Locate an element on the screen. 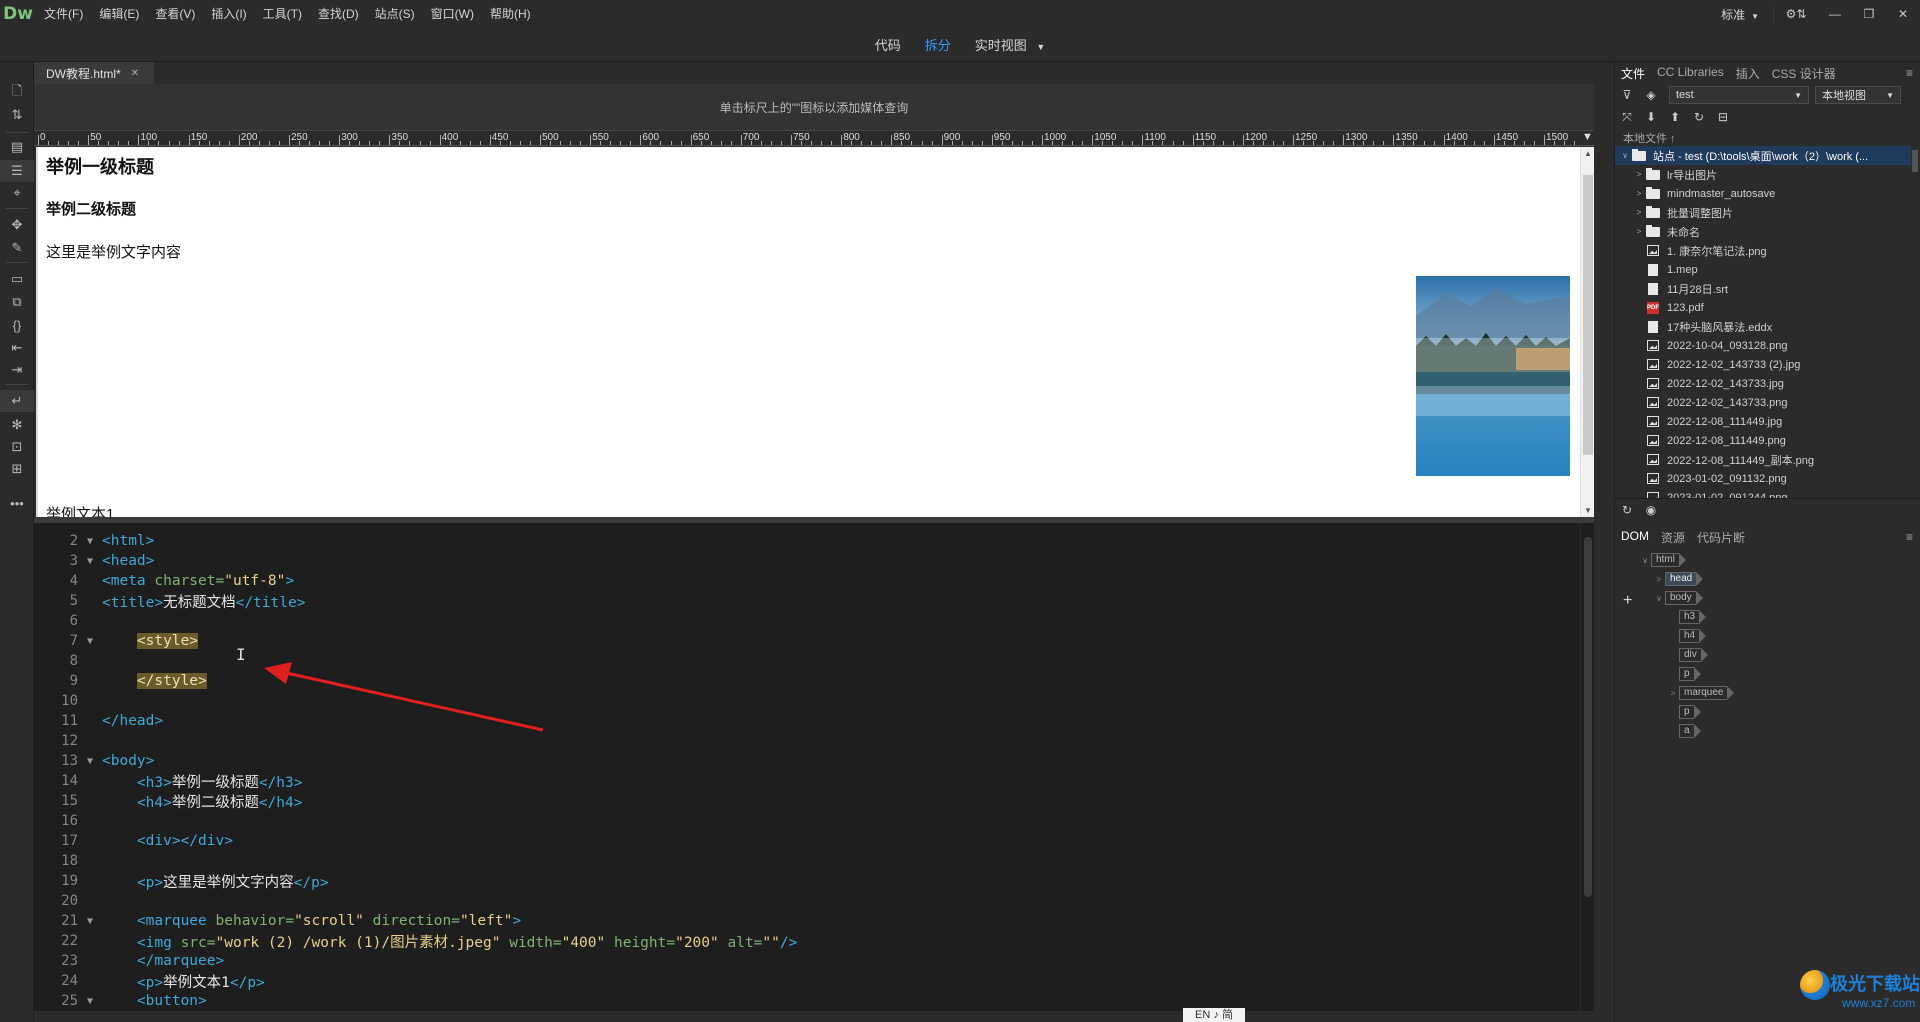 This screenshot has height=1022, width=1920. code-line: 20 is located at coordinates (804, 901).